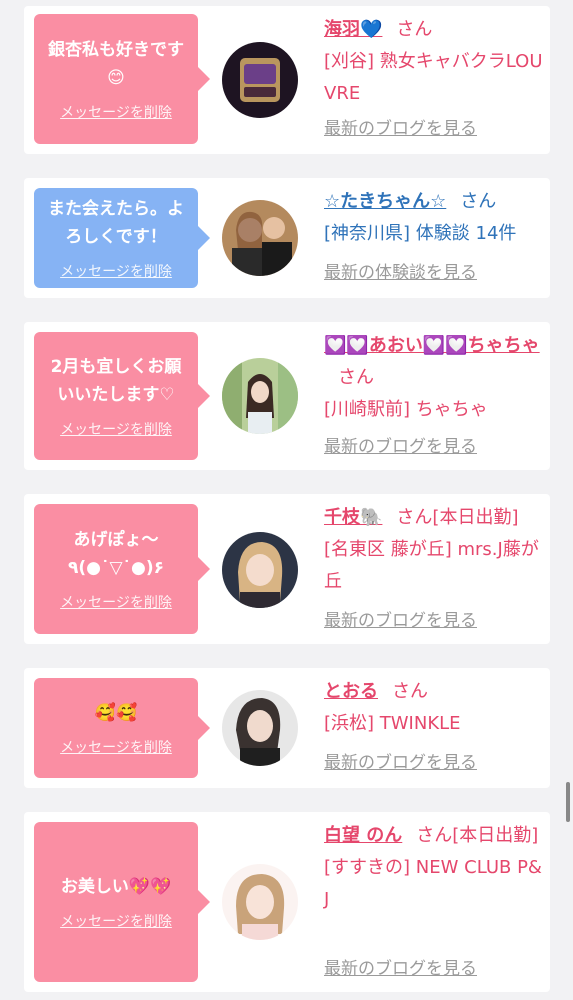 The width and height of the screenshot is (573, 1000). Describe the element at coordinates (568, 802) in the screenshot. I see `scrollbar` at that location.